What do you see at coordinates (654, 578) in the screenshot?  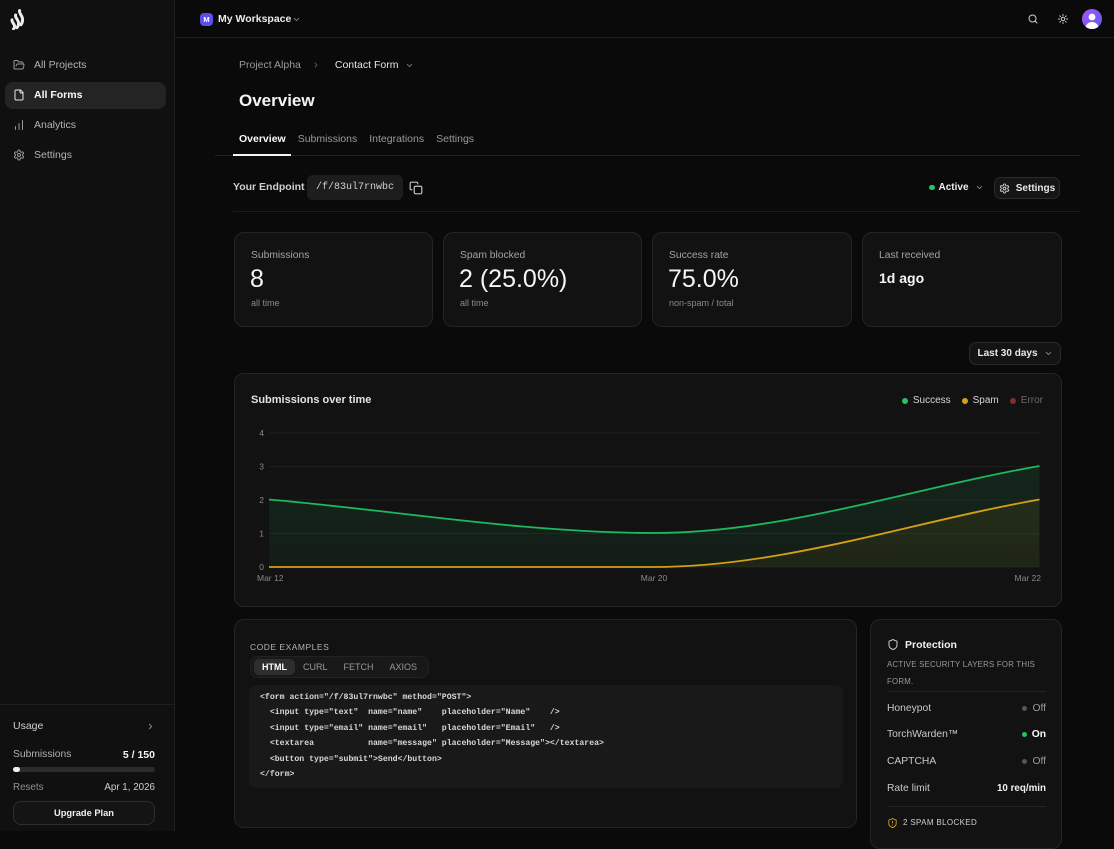 I see `svg-text: Mar 20` at bounding box center [654, 578].